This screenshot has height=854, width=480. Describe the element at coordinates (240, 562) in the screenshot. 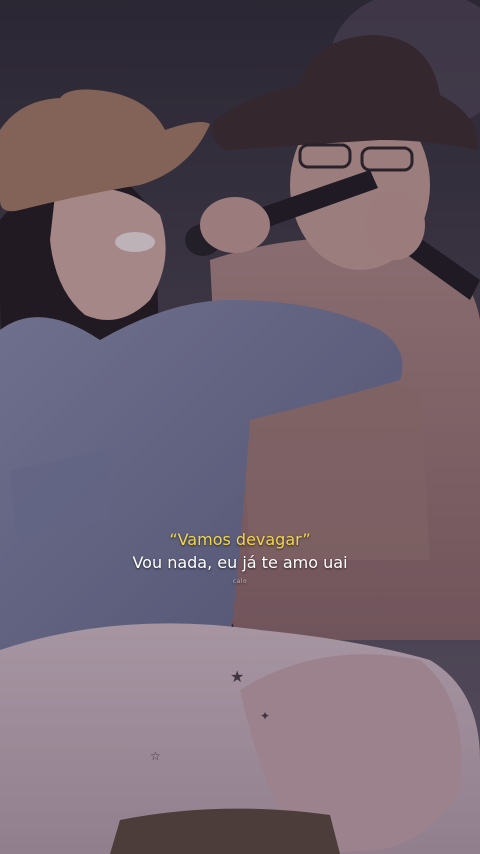

I see `lyric-main: Vou nada, eu já te amo uai` at that location.